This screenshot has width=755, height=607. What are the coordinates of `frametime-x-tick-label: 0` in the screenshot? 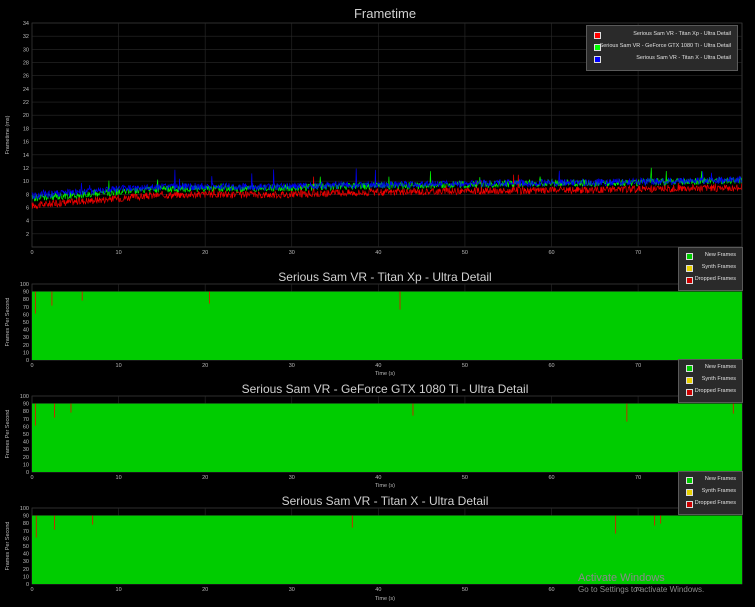 It's located at (31, 253).